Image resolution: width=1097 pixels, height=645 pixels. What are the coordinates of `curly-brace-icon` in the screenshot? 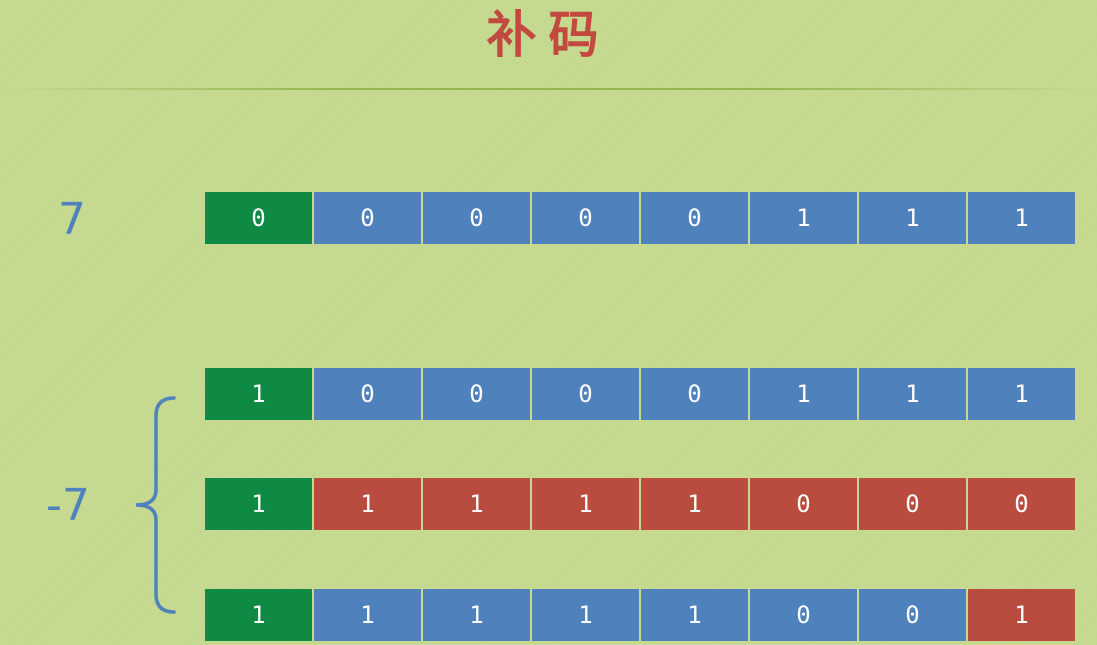 It's located at (155, 505).